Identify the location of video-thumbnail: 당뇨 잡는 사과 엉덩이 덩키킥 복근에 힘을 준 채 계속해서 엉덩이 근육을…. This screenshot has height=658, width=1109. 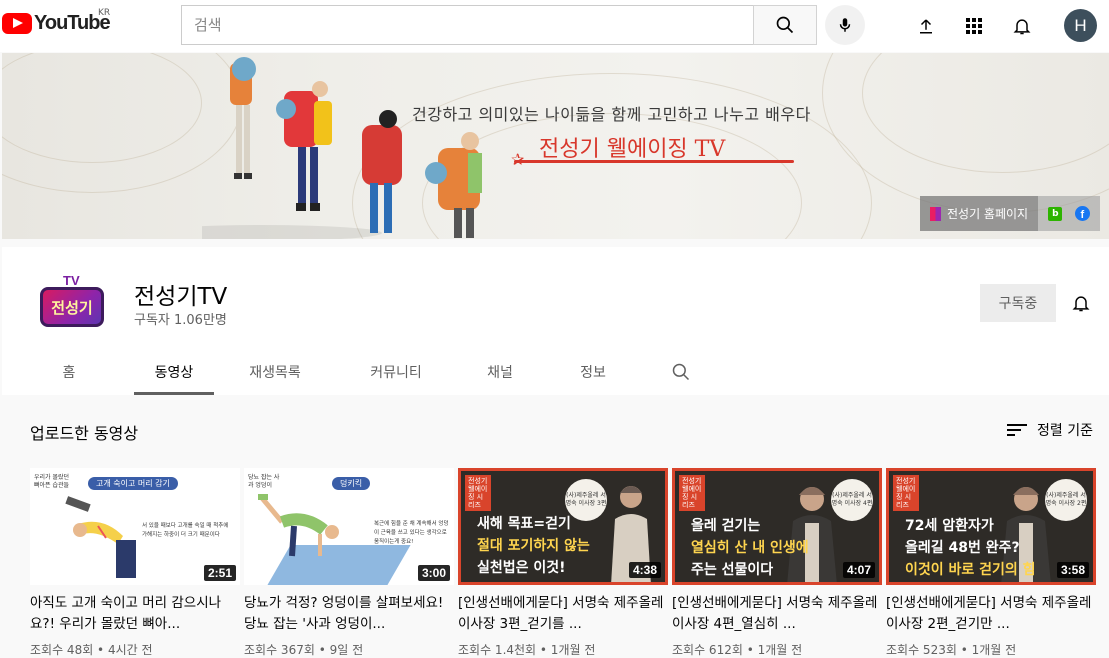
(349, 526).